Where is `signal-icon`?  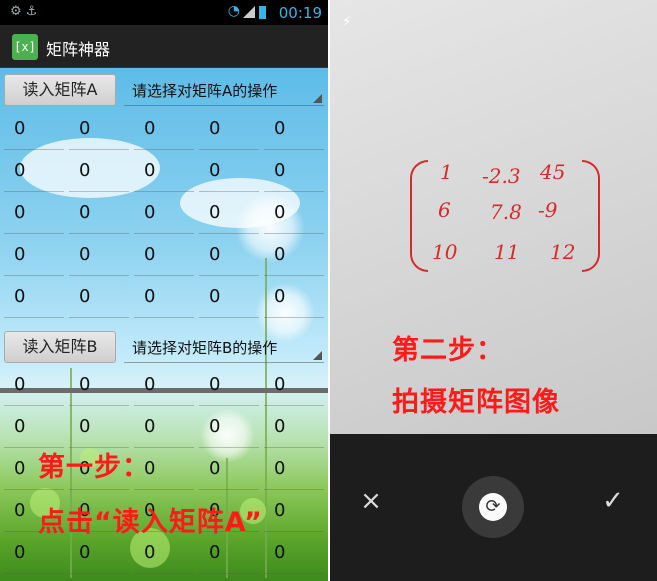 signal-icon is located at coordinates (249, 12).